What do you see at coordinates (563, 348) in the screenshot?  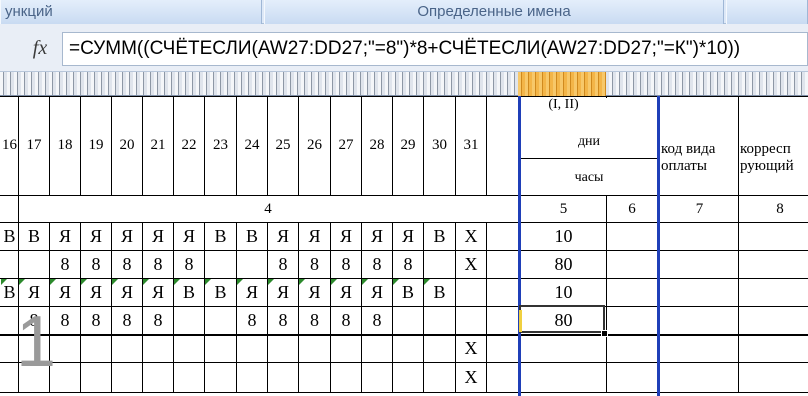 I see `total-cell` at bounding box center [563, 348].